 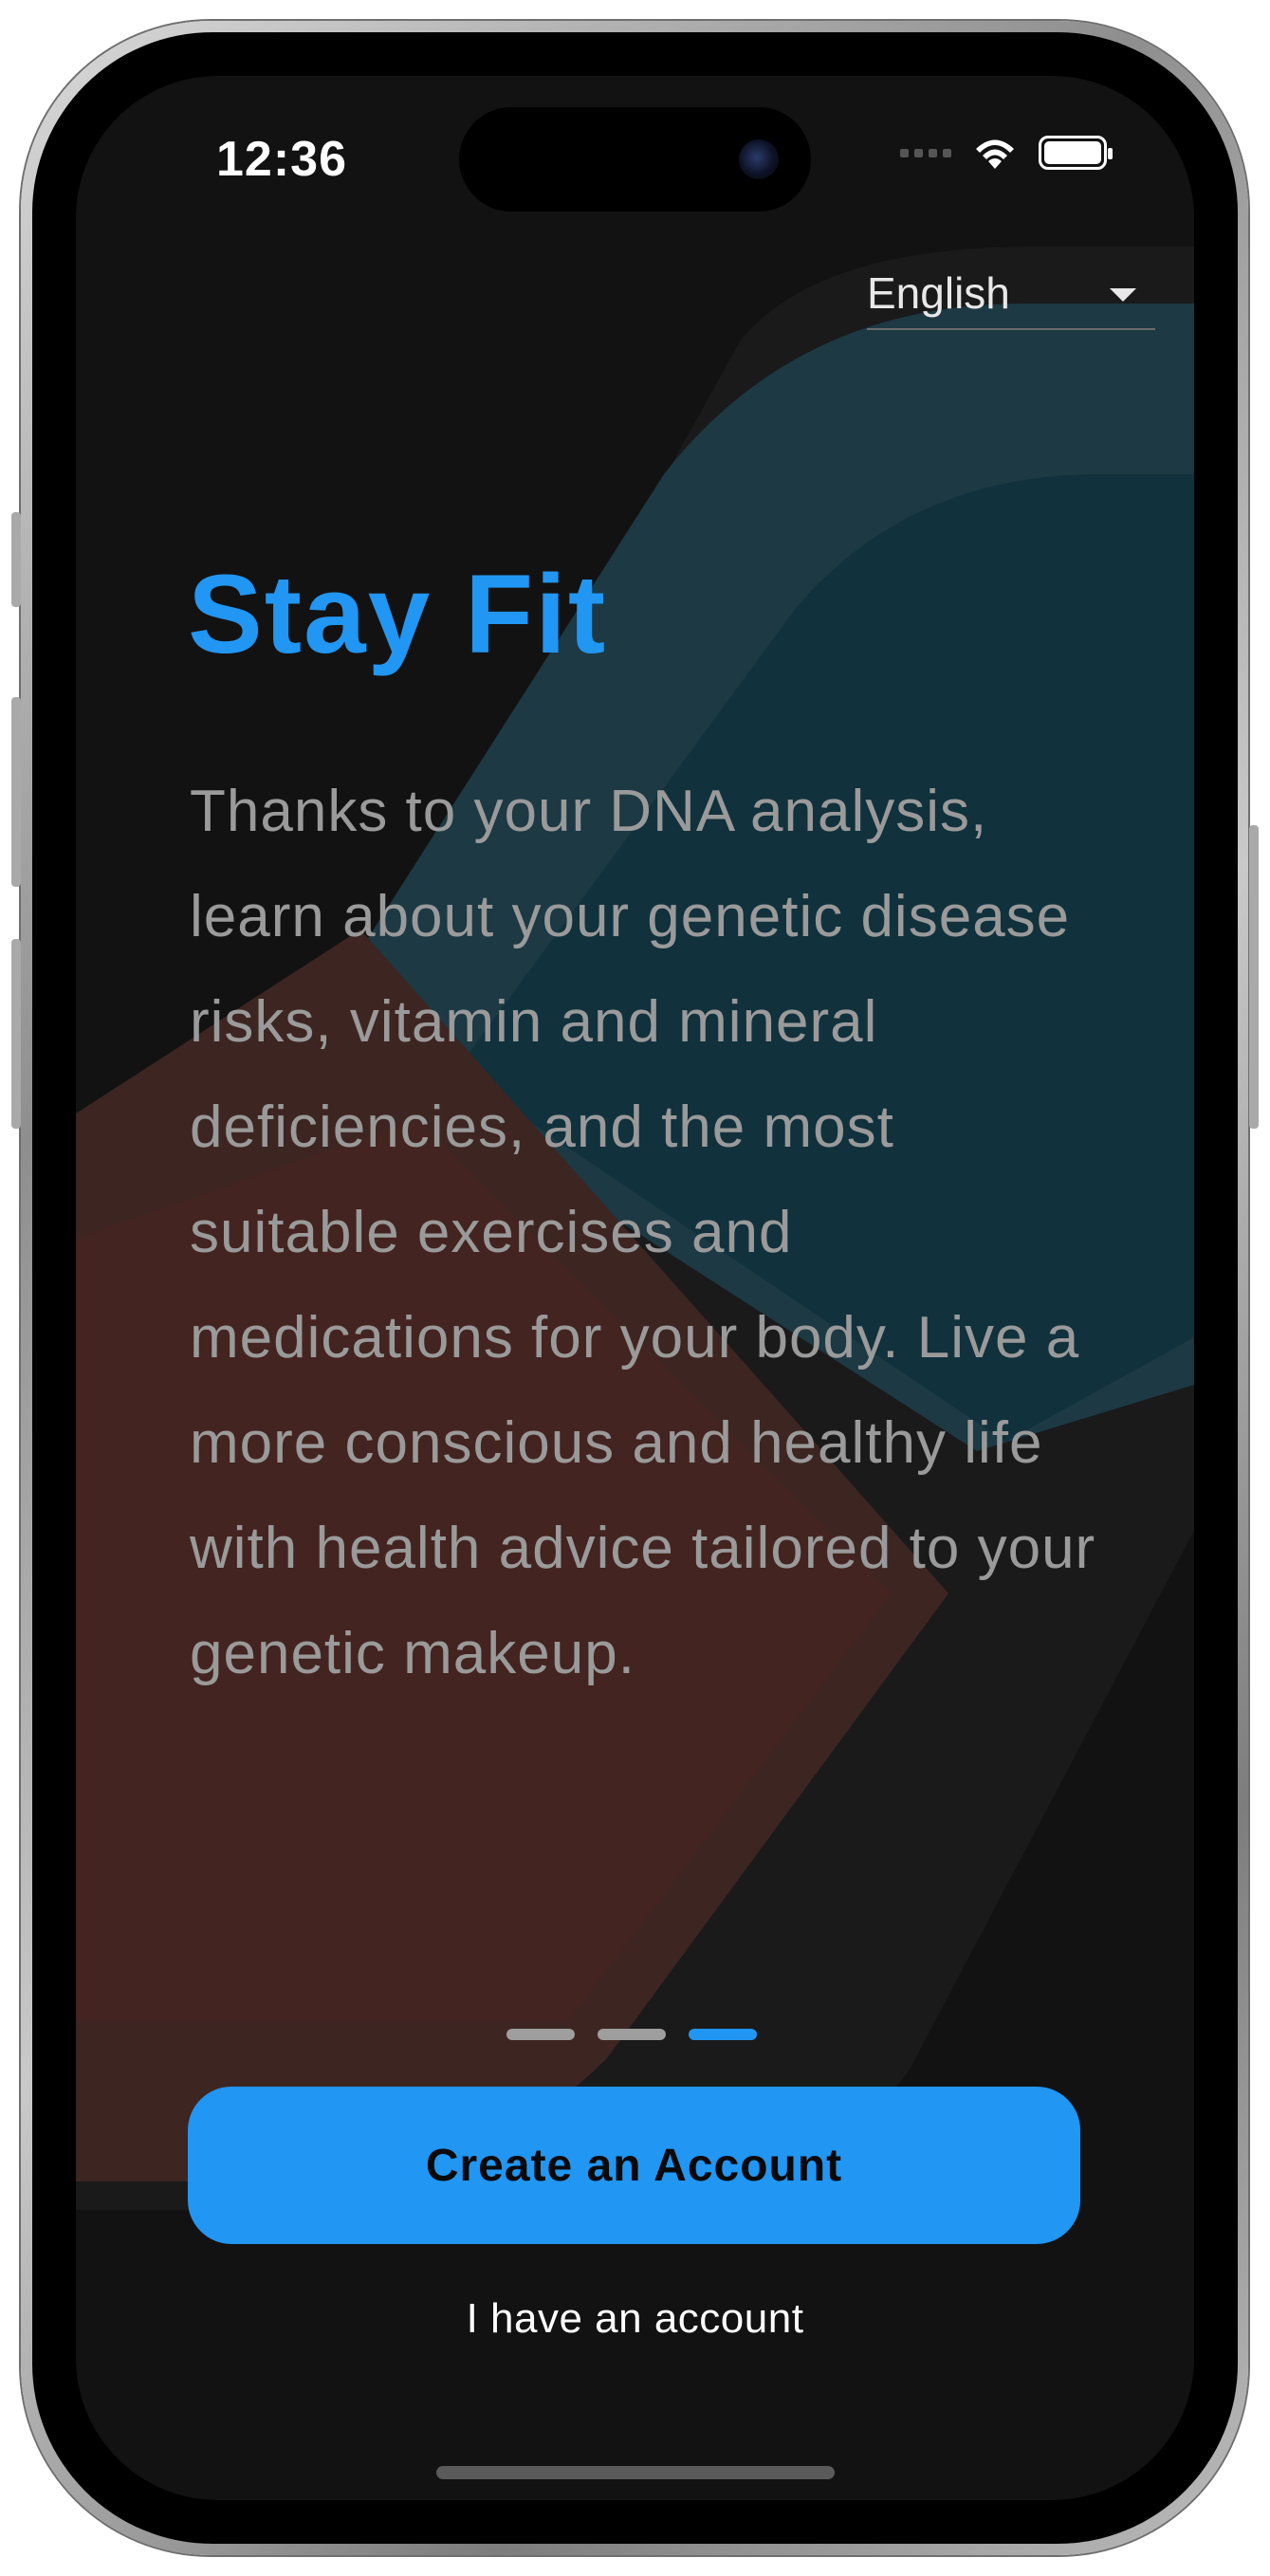 I want to click on battery-icon, so click(x=1076, y=153).